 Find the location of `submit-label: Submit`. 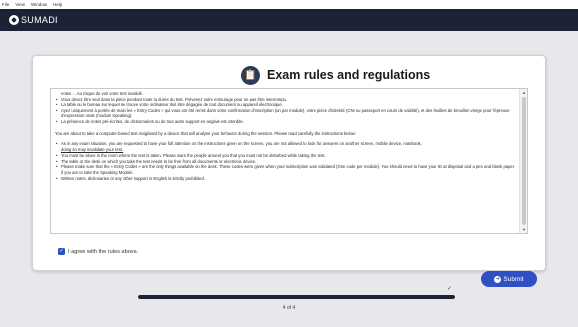

submit-label: Submit is located at coordinates (513, 279).